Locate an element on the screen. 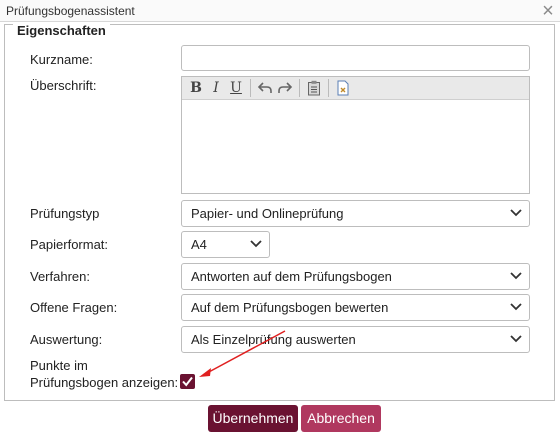 This screenshot has height=439, width=560. editor-toolbar: B I U is located at coordinates (355, 88).